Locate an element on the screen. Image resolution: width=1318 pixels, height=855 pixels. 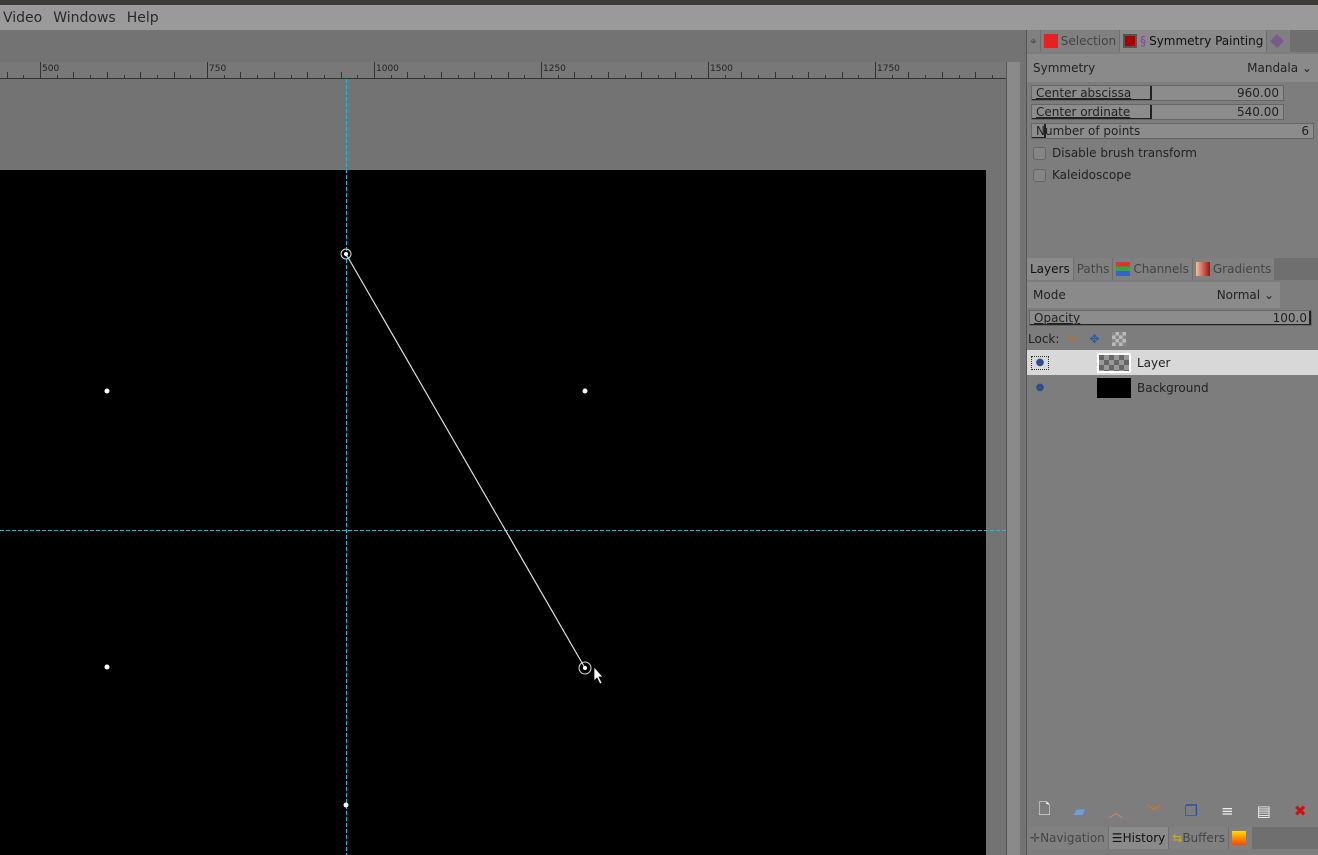
delete-layer-icon: ✖ is located at coordinates (1300, 811).